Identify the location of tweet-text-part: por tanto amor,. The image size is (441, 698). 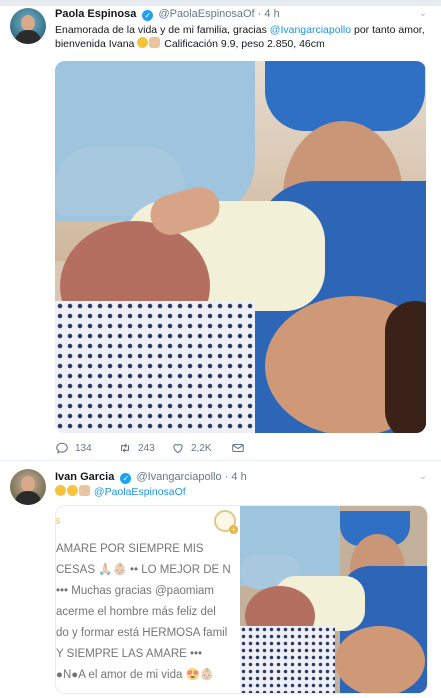
(388, 30).